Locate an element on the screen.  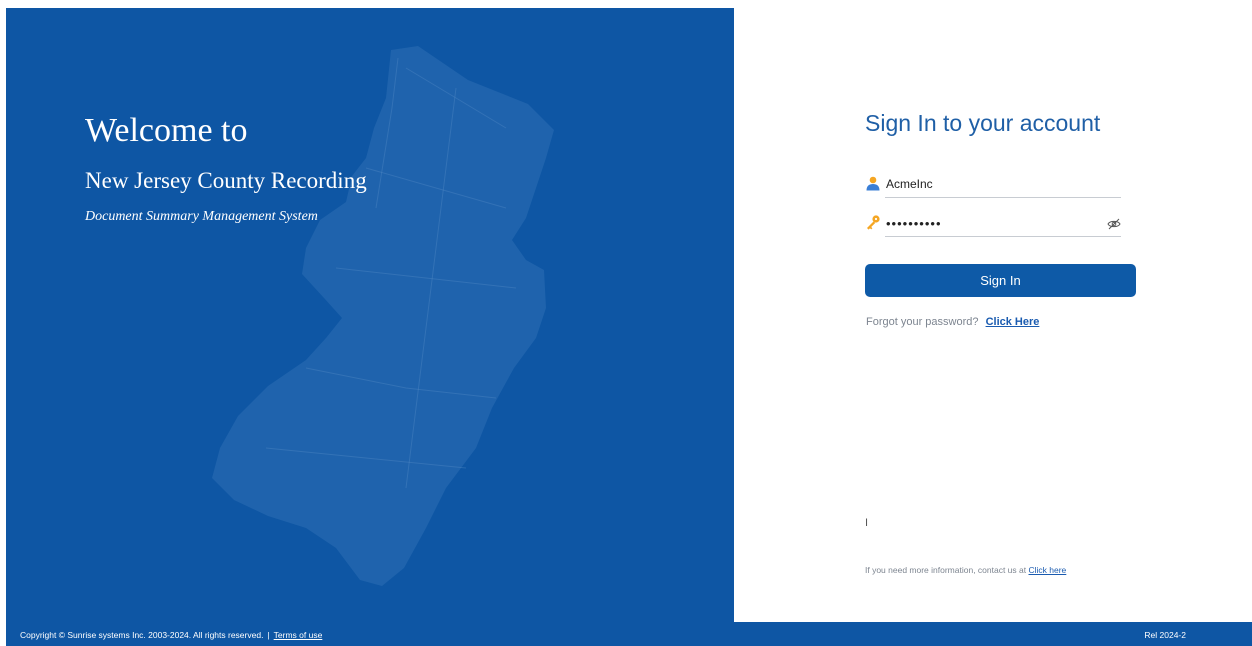
contact-link: Click here is located at coordinates (1048, 570).